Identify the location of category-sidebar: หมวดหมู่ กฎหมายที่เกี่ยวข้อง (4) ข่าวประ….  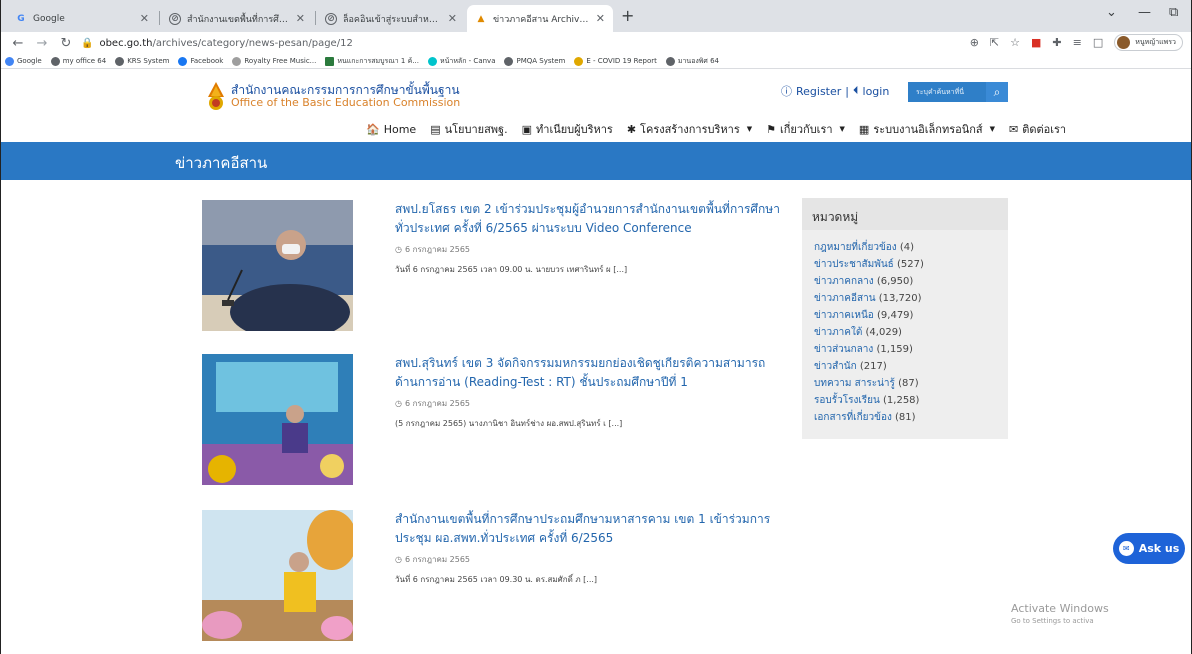
(905, 318).